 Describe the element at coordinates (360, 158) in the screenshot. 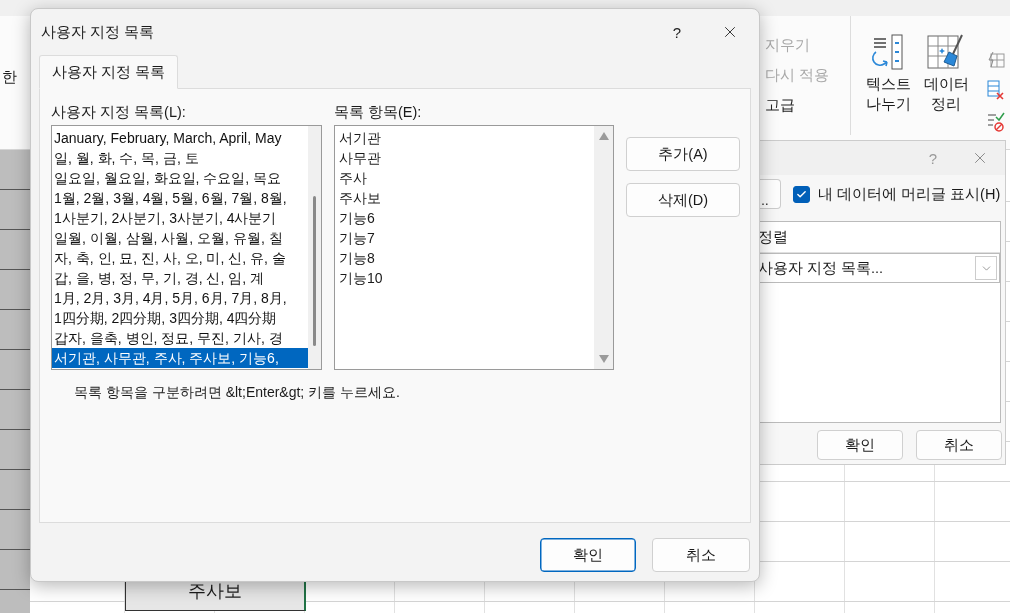

I see `entry-line: 사무관` at that location.